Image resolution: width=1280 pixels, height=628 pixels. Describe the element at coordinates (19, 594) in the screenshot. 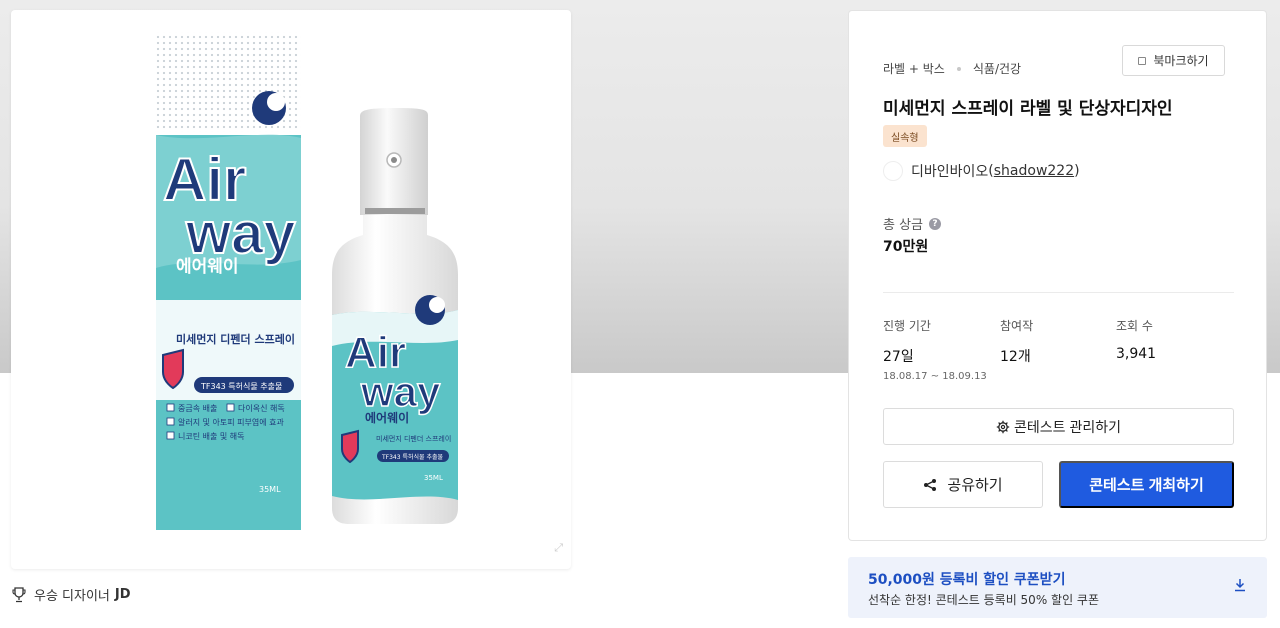

I see `trophy-icon` at that location.